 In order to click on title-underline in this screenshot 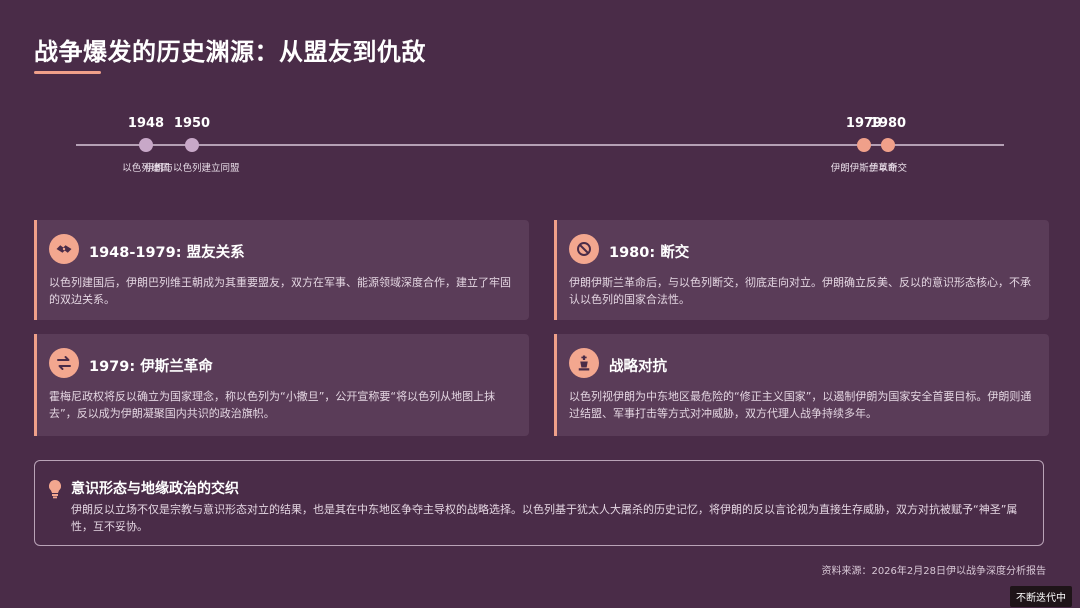, I will do `click(67, 72)`.